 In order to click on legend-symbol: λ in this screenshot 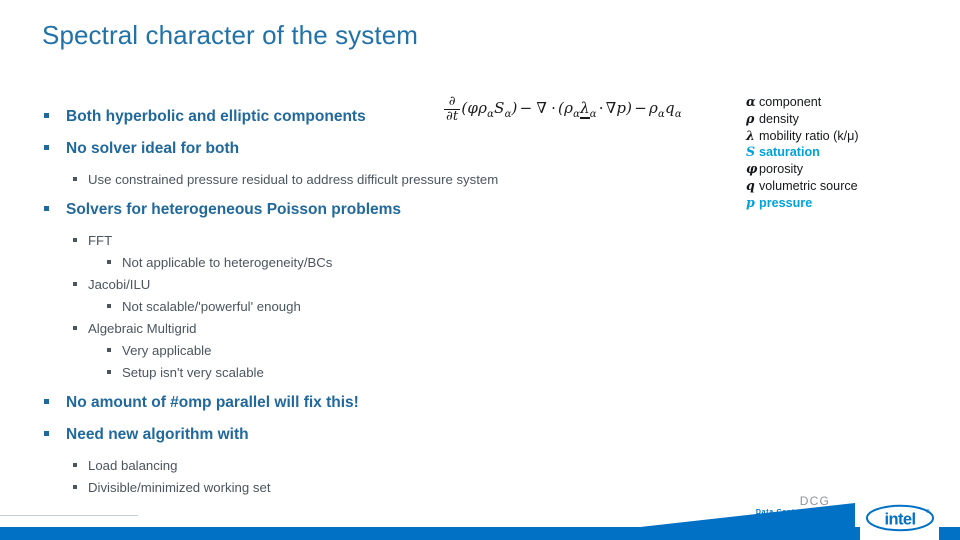, I will do `click(750, 135)`.